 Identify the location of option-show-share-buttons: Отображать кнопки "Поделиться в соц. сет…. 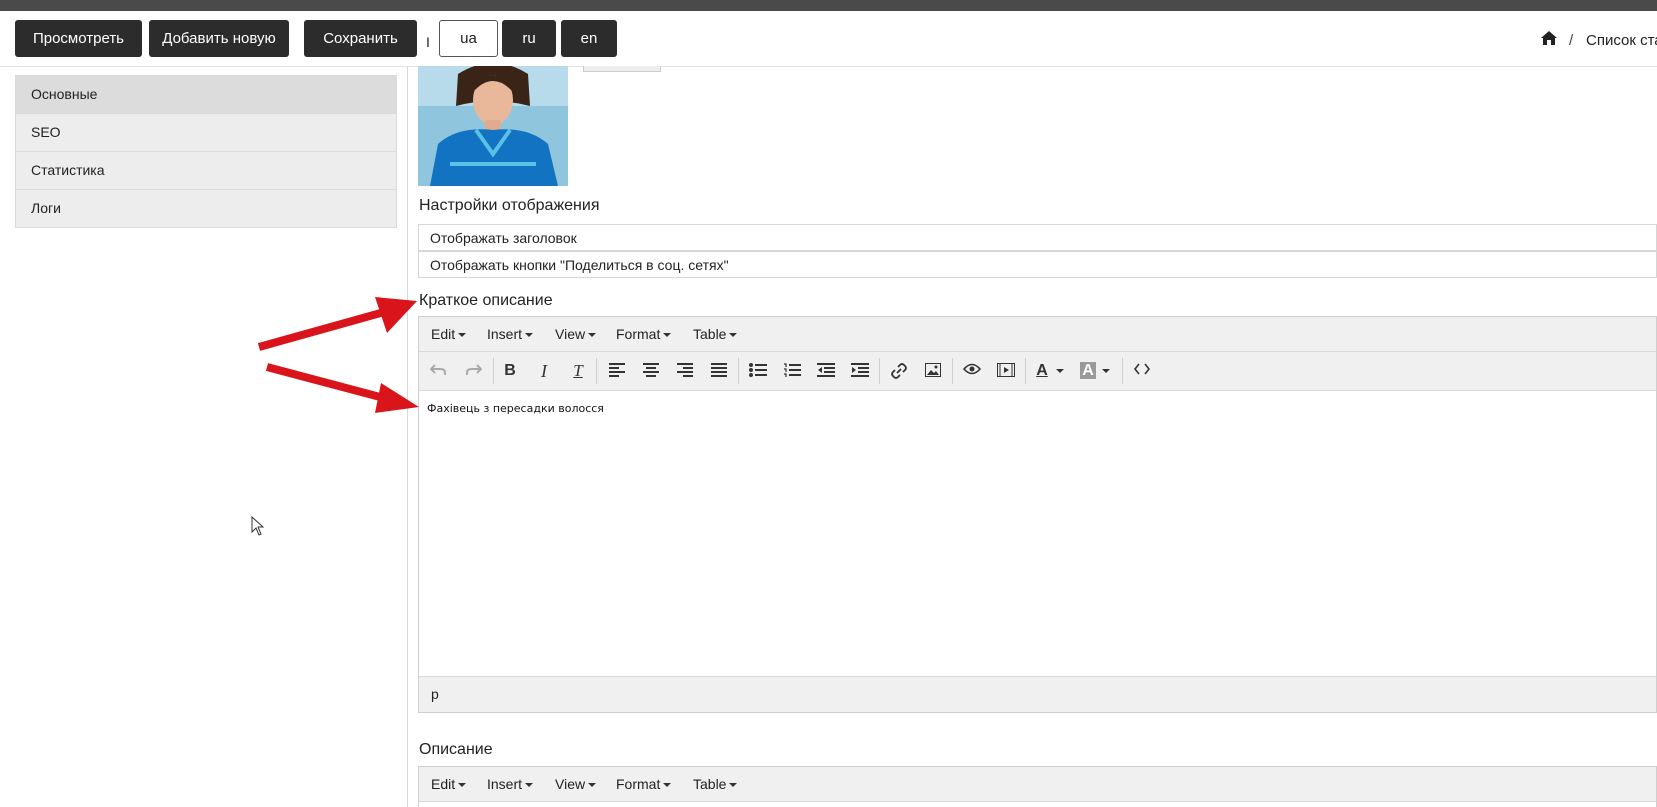
(1037, 264).